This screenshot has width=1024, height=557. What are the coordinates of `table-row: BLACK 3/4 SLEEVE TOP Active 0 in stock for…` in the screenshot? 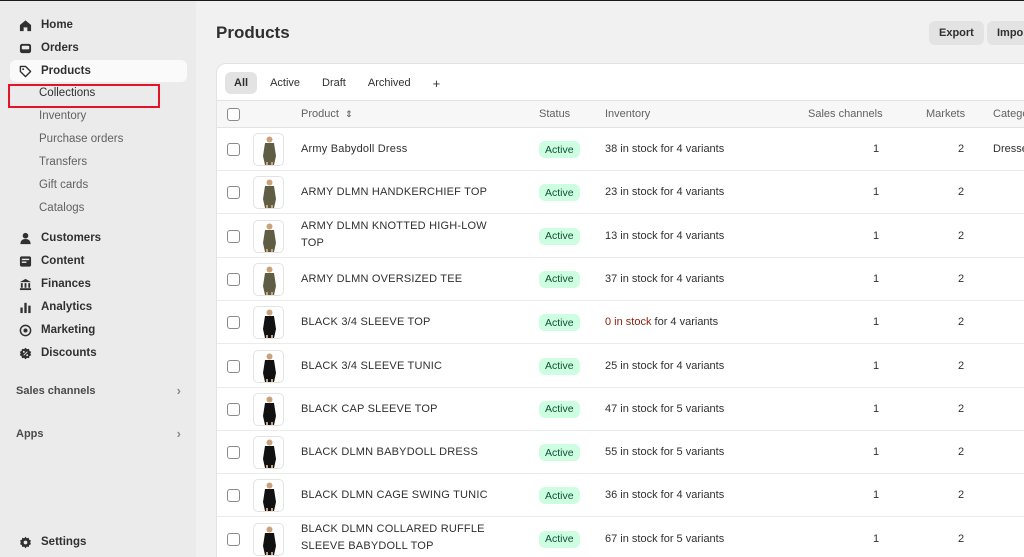 It's located at (620, 323).